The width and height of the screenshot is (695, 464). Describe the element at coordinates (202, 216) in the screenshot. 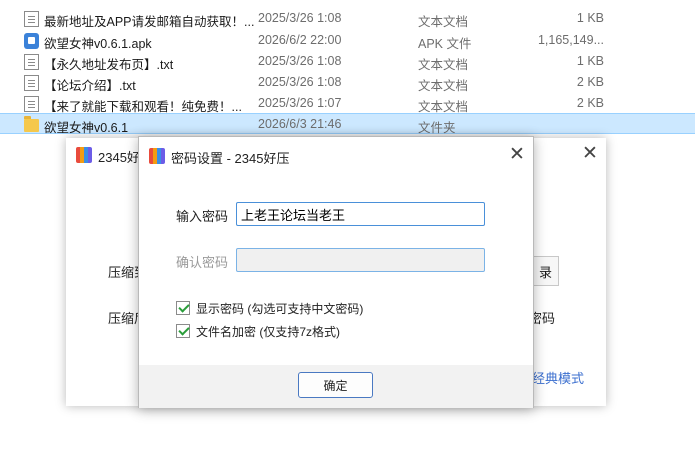

I see `password-label: 输入密码` at that location.